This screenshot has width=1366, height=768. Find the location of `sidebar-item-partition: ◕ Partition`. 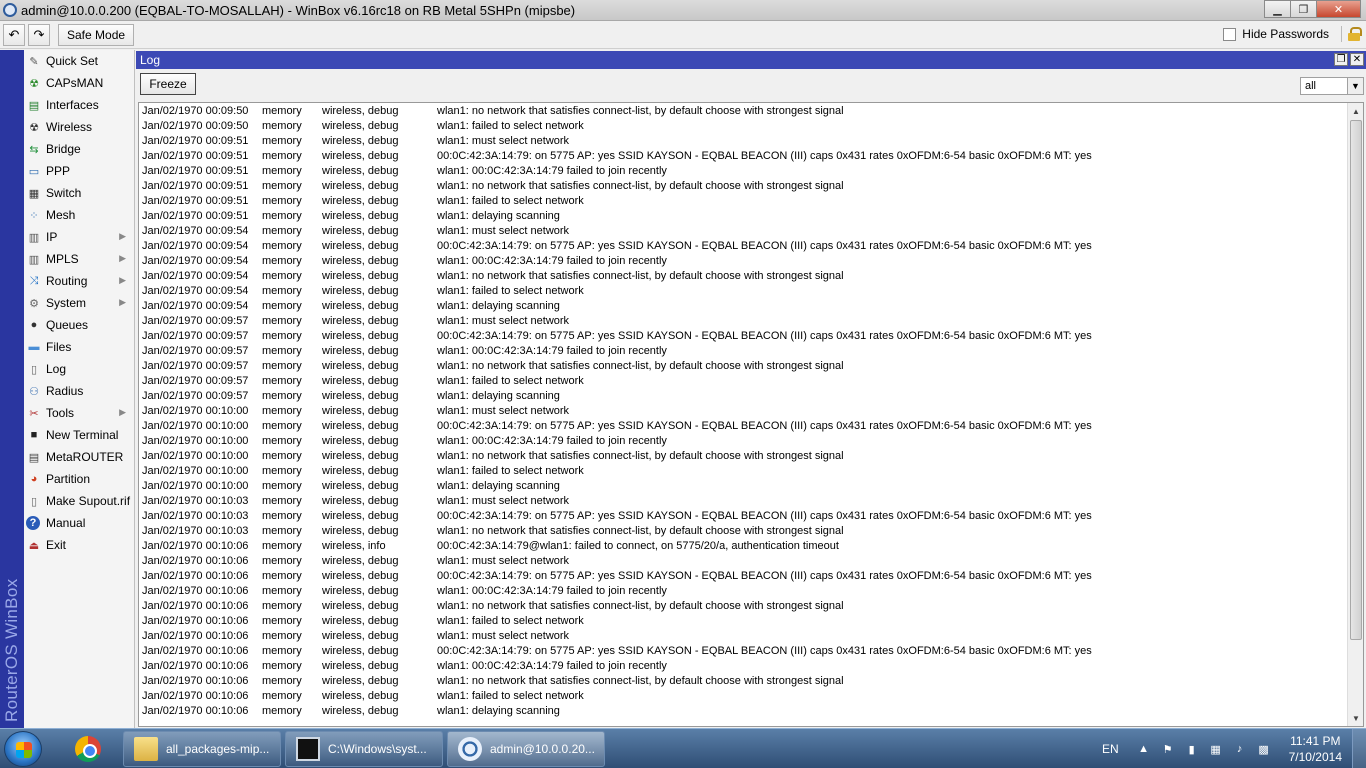

sidebar-item-partition: ◕ Partition is located at coordinates (79, 479).